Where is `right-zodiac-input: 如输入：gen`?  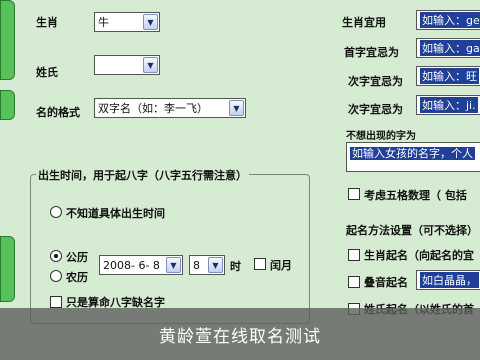 right-zodiac-input: 如输入：gen is located at coordinates (448, 20).